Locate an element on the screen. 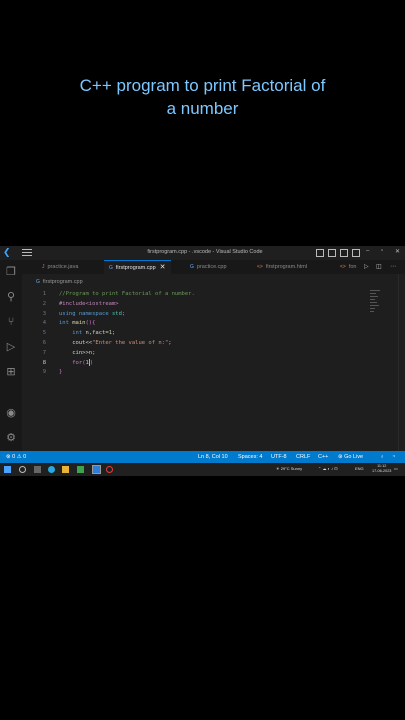 This screenshot has height=720, width=405. input-language: ENG is located at coordinates (359, 468).